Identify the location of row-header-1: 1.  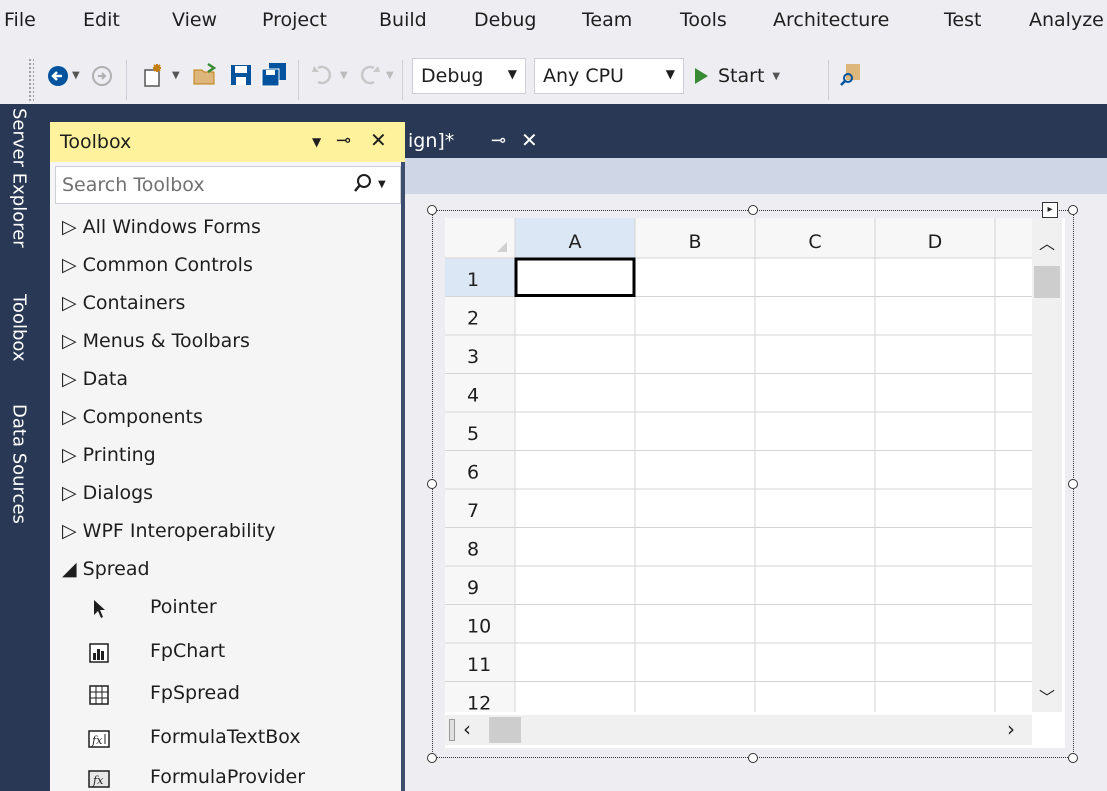
(473, 280).